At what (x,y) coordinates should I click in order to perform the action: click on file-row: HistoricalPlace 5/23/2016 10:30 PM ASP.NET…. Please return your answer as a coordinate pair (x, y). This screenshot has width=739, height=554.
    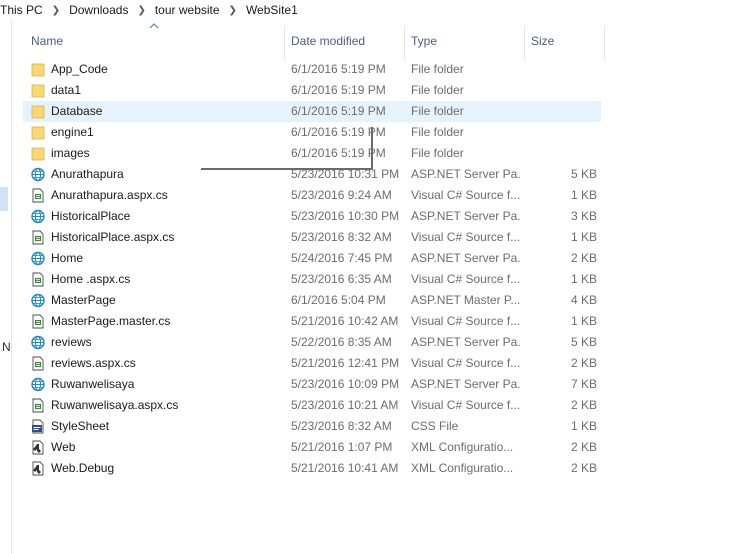
    Looking at the image, I should click on (312, 216).